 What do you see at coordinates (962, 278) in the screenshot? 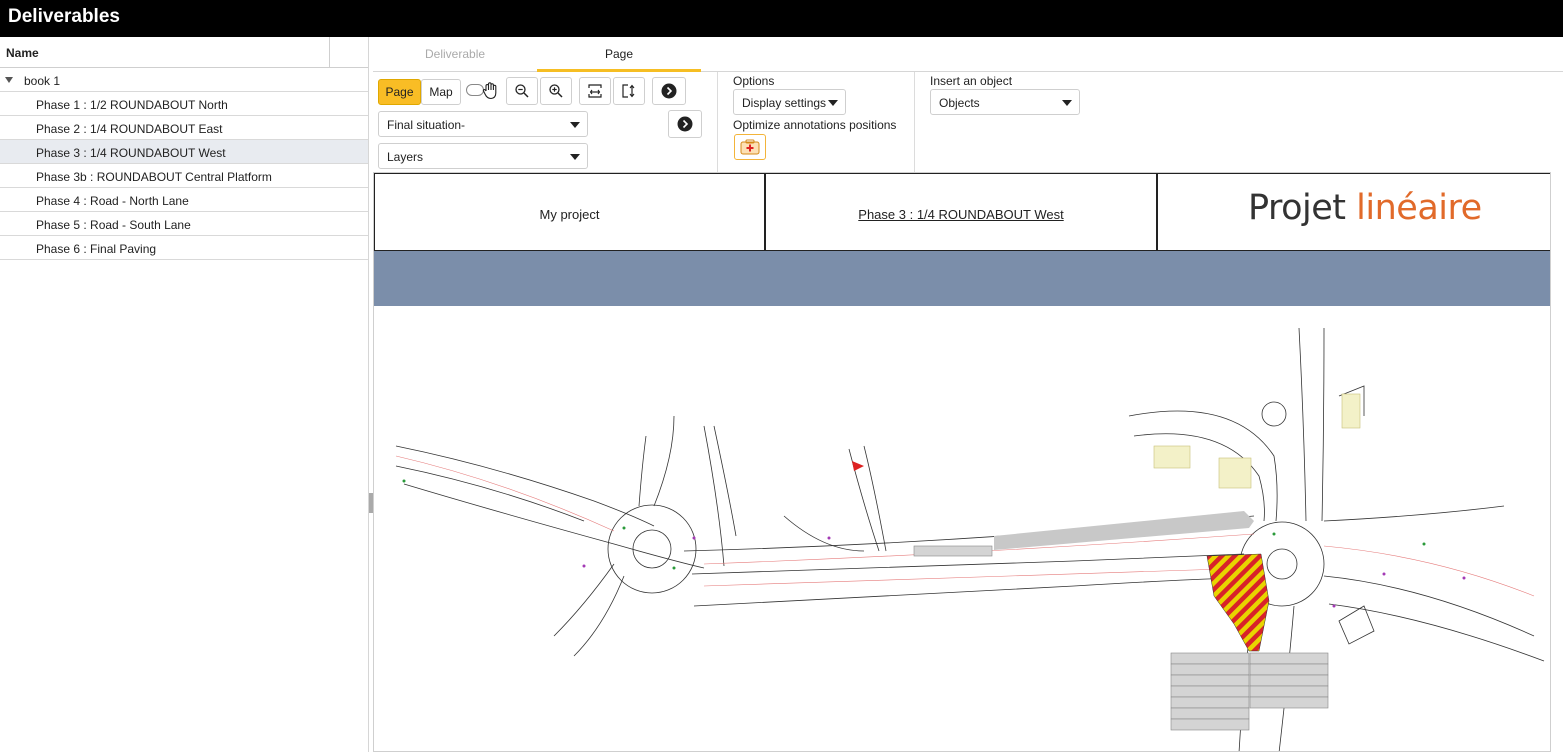
I see `header-band` at bounding box center [962, 278].